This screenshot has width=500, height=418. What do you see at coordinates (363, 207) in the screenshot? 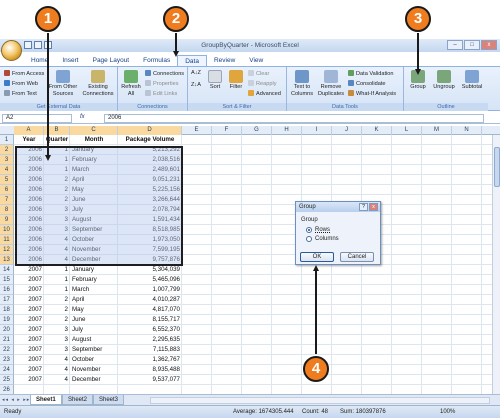
I see `help-button: ?` at bounding box center [363, 207].